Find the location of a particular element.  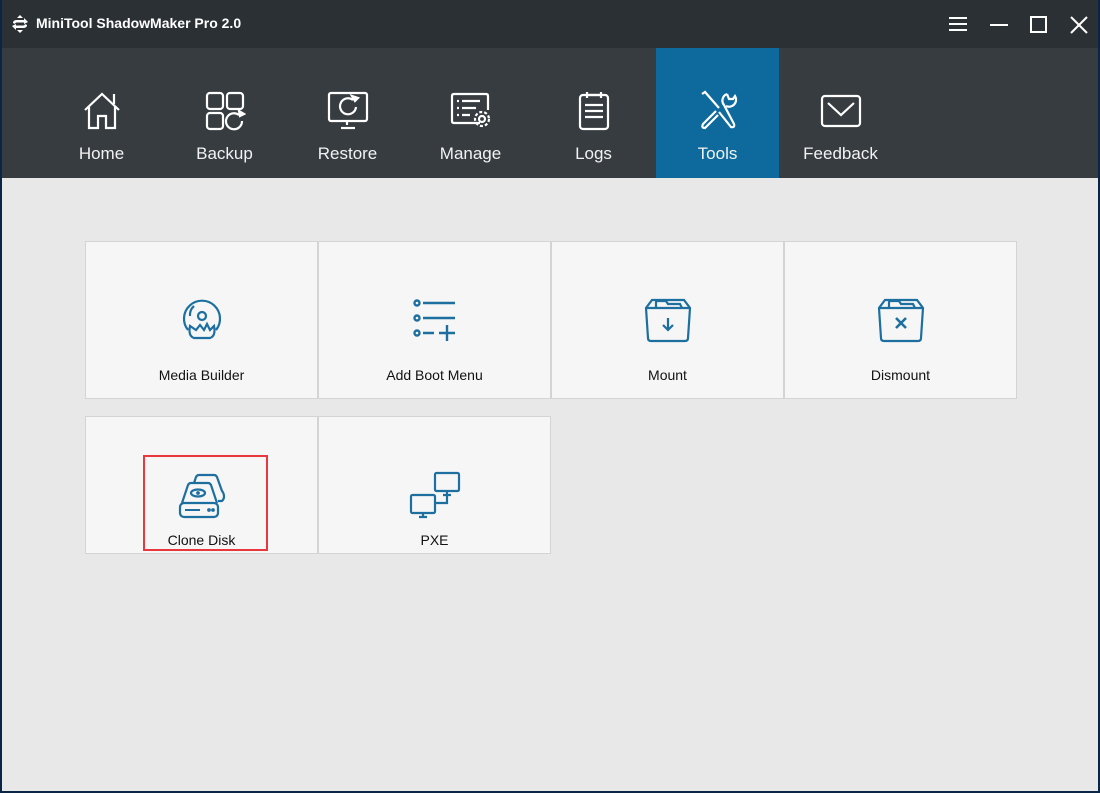

nav-logs-label: Logs is located at coordinates (593, 153).